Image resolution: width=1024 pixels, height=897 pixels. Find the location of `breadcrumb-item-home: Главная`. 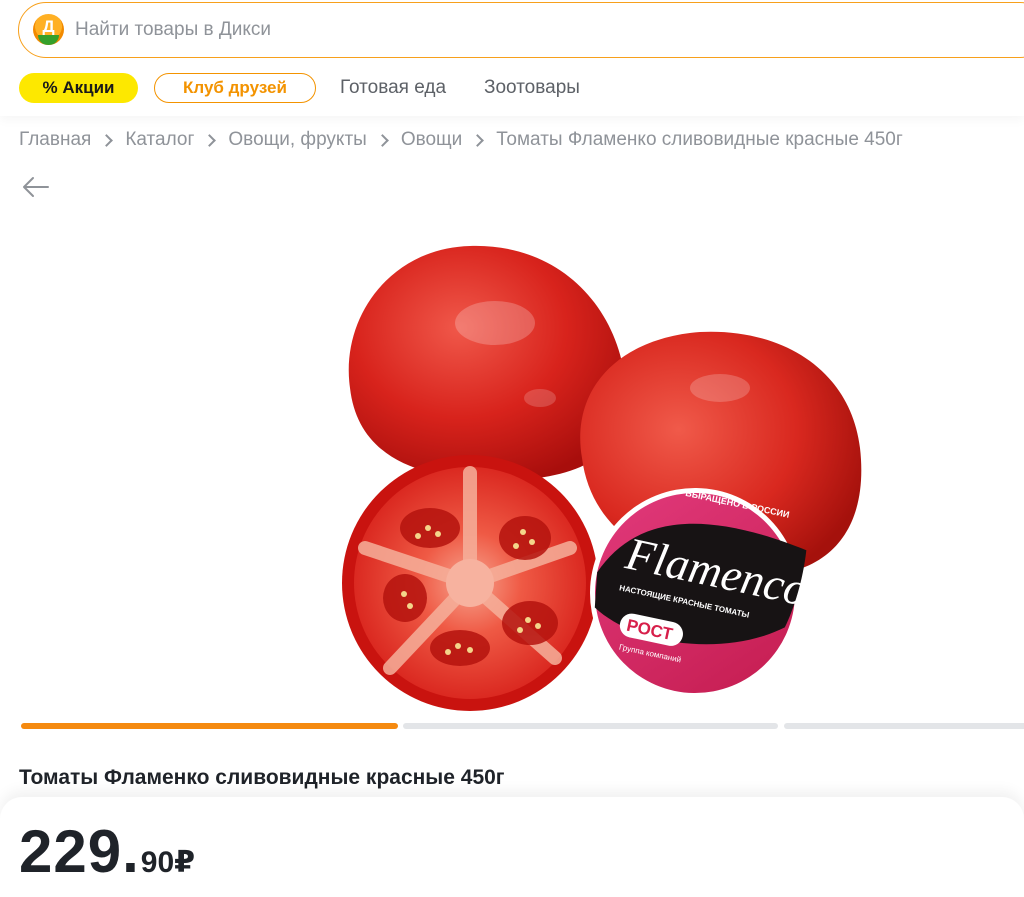

breadcrumb-item-home: Главная is located at coordinates (55, 140).